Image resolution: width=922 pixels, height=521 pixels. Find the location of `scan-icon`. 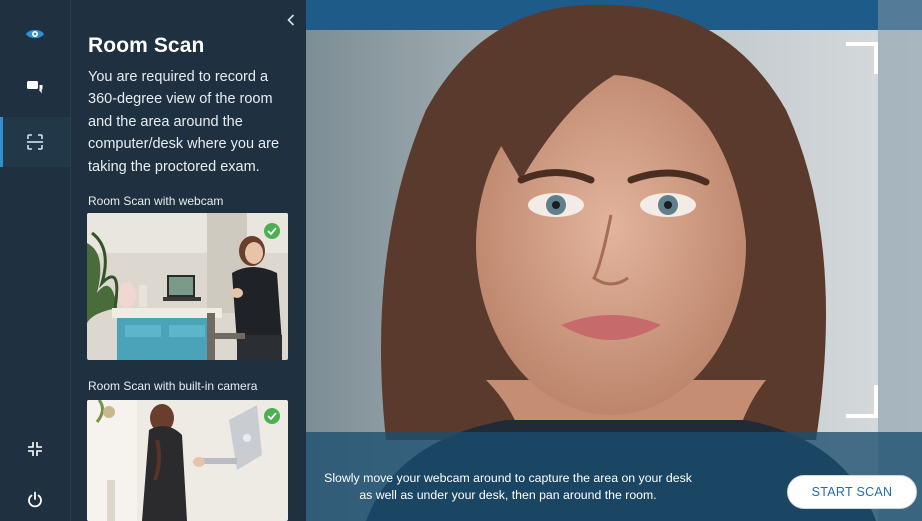

scan-icon is located at coordinates (35, 142).